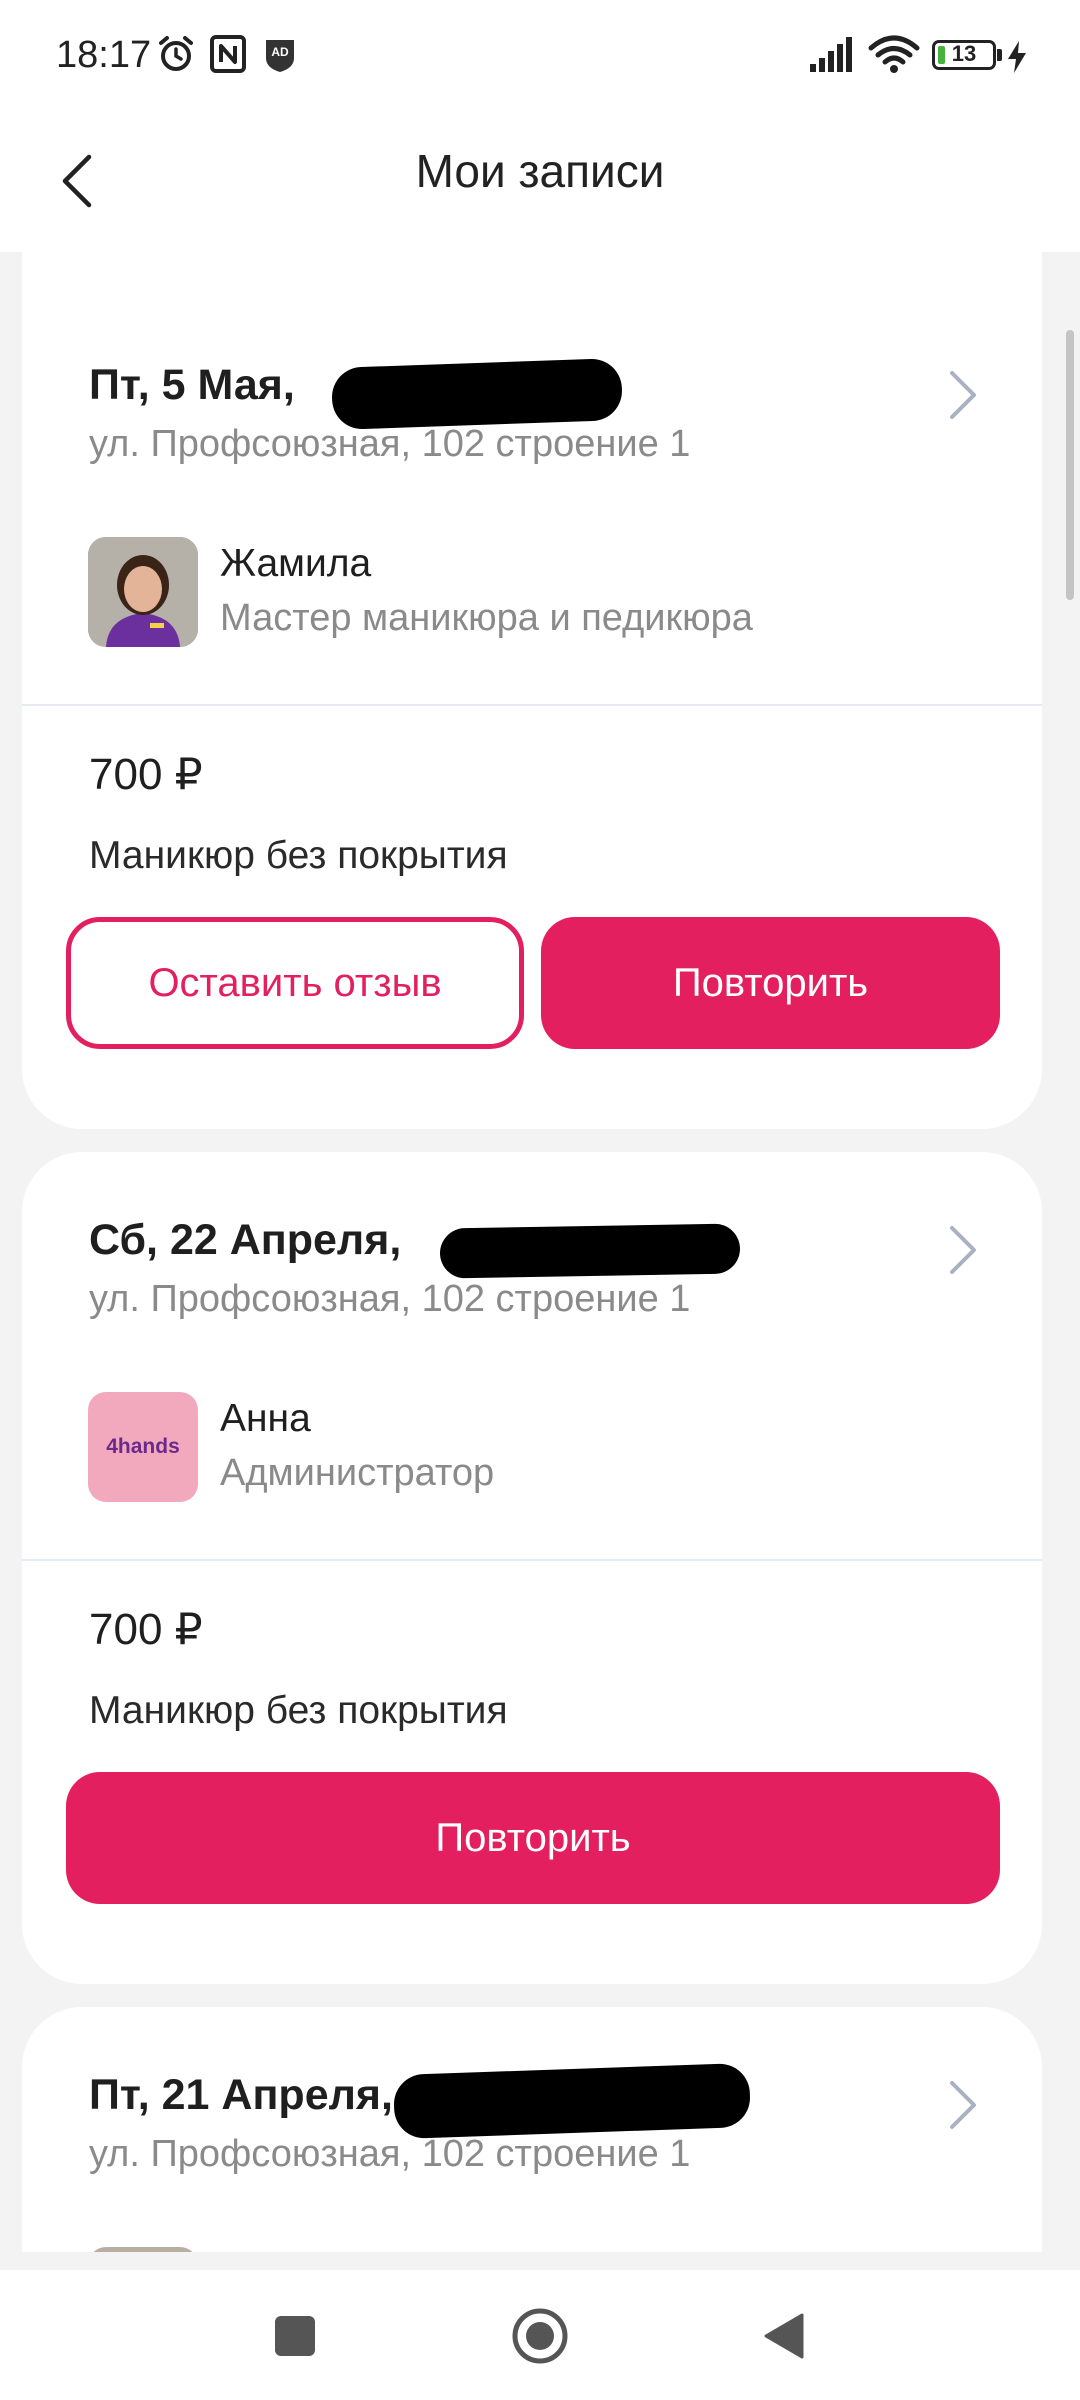 The image size is (1080, 2400). What do you see at coordinates (280, 52) in the screenshot?
I see `svg-text: AD` at bounding box center [280, 52].